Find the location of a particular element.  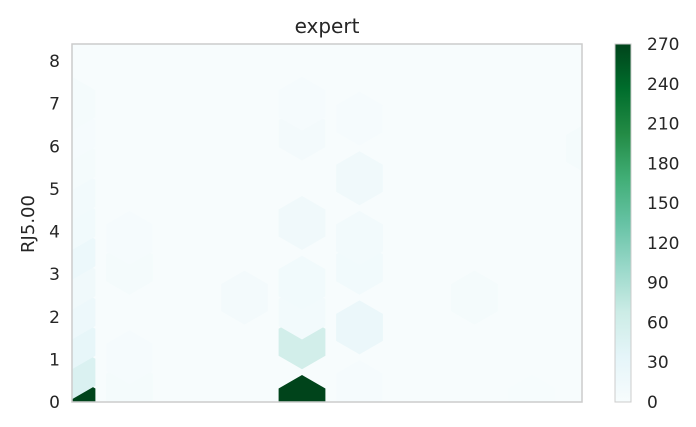

y-tick-label: 4 is located at coordinates (54, 233).